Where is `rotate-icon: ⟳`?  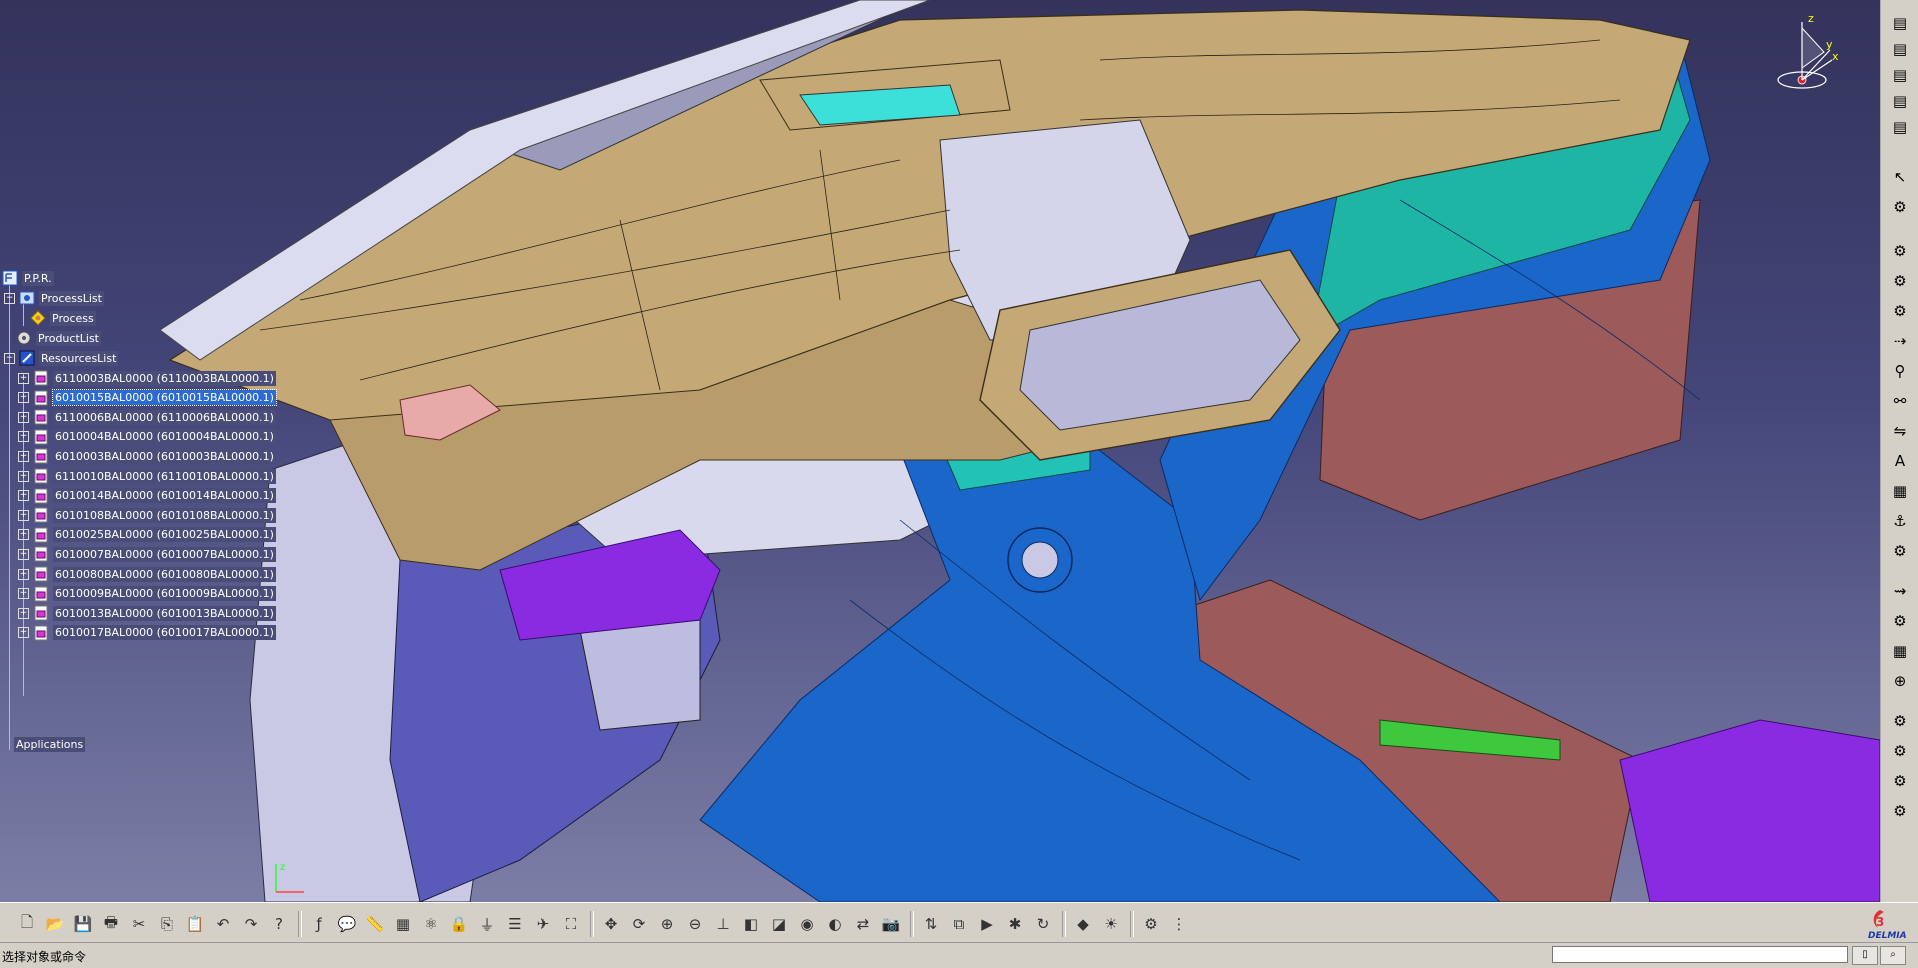
rotate-icon: ⟳ is located at coordinates (639, 924).